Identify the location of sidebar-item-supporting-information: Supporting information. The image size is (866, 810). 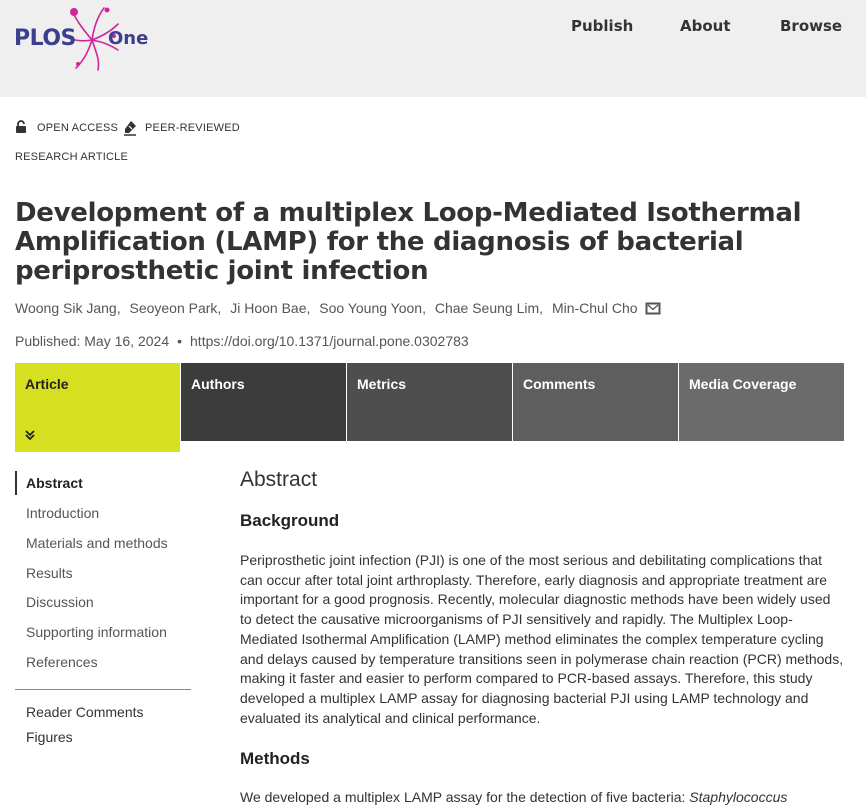
(91, 632).